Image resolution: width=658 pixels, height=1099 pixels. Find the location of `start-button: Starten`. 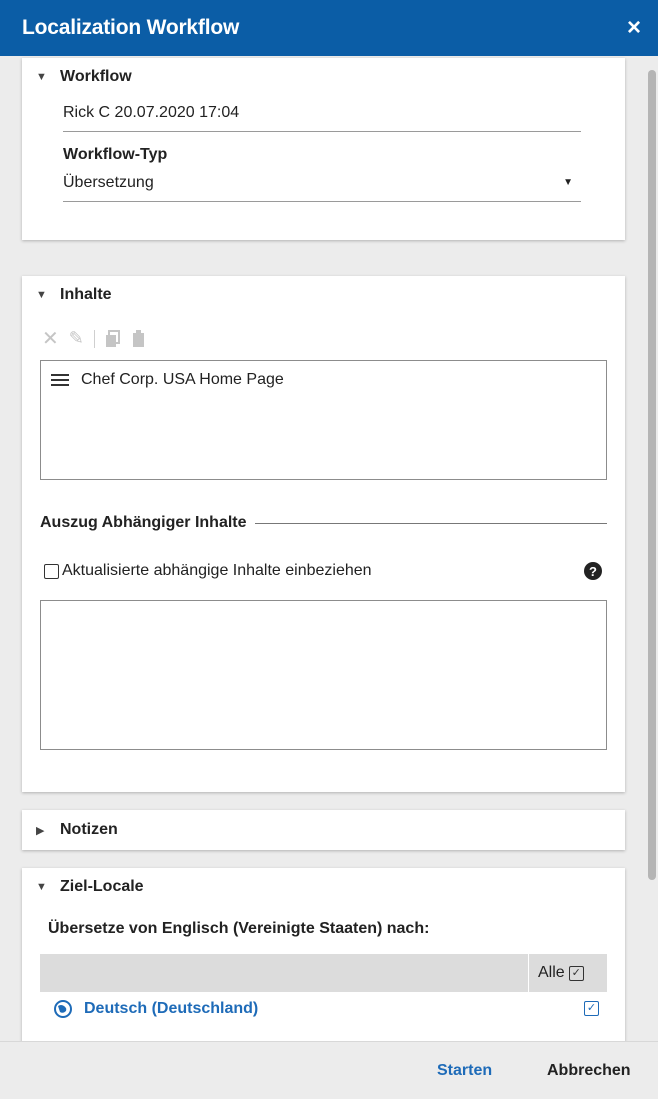

start-button: Starten is located at coordinates (464, 1071).